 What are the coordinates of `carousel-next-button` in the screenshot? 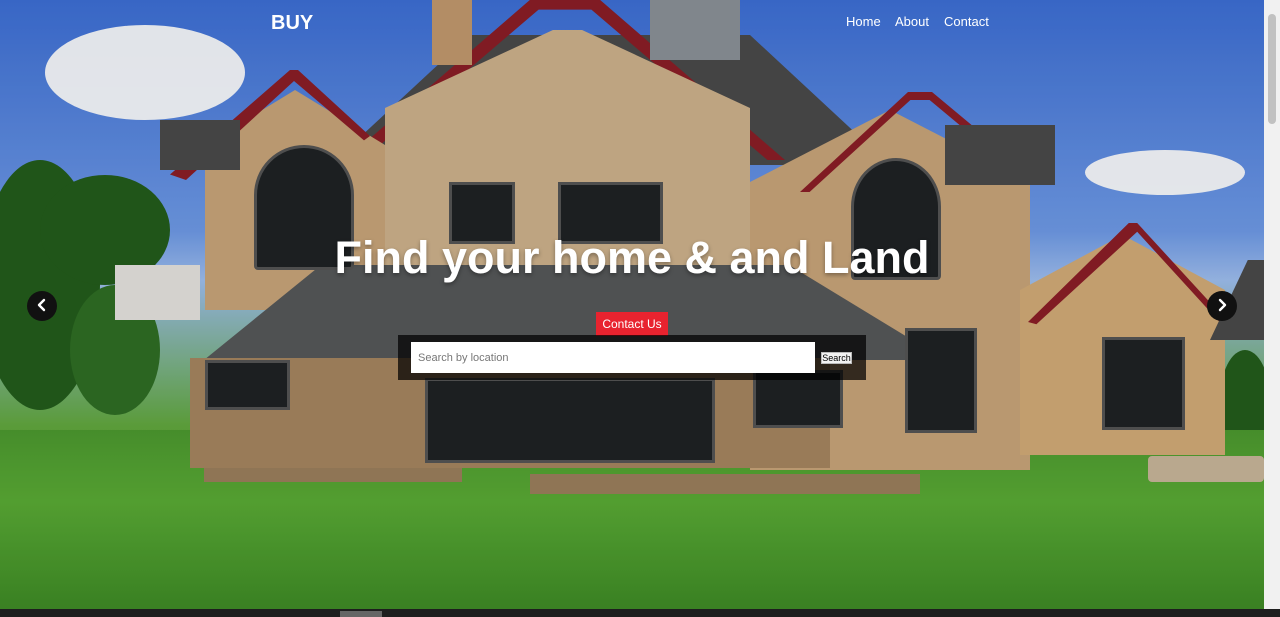 It's located at (1222, 306).